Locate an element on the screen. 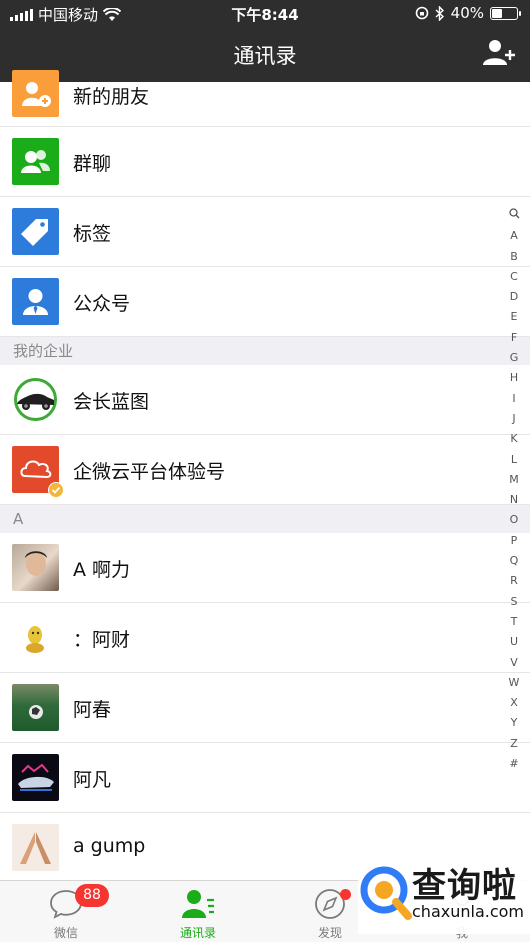 The width and height of the screenshot is (530, 942). list-item-label: 标签 is located at coordinates (92, 234).